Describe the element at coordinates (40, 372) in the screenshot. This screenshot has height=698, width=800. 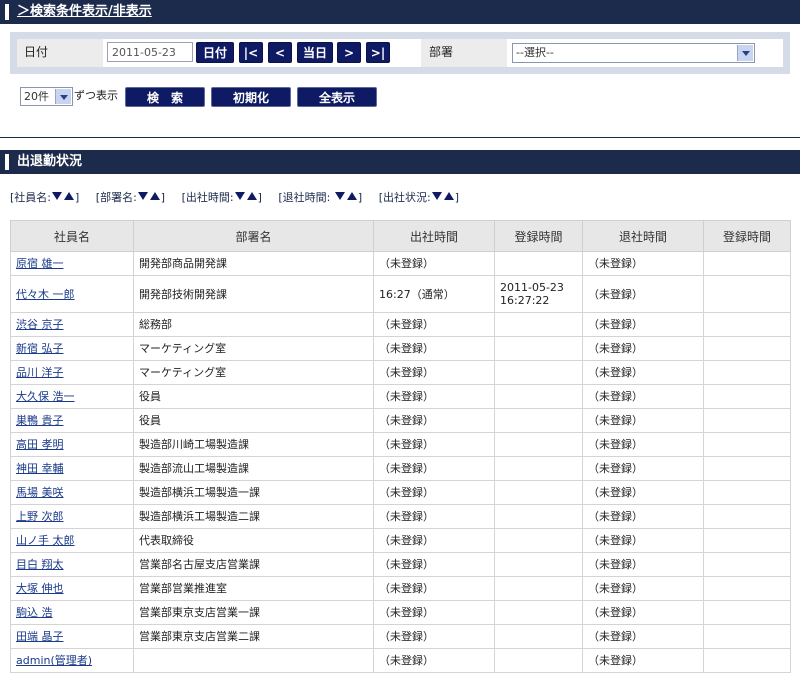
I see `employee-link: 品川 洋子` at that location.